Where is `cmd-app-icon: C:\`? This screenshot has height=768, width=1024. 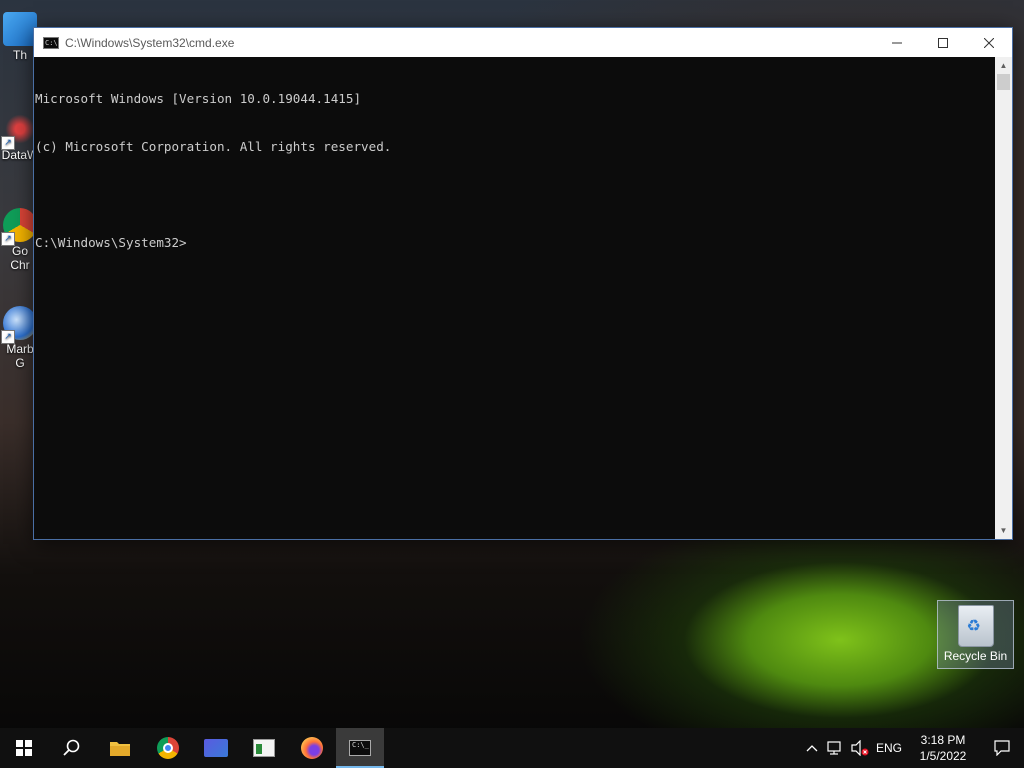
cmd-app-icon: C:\ is located at coordinates (51, 42).